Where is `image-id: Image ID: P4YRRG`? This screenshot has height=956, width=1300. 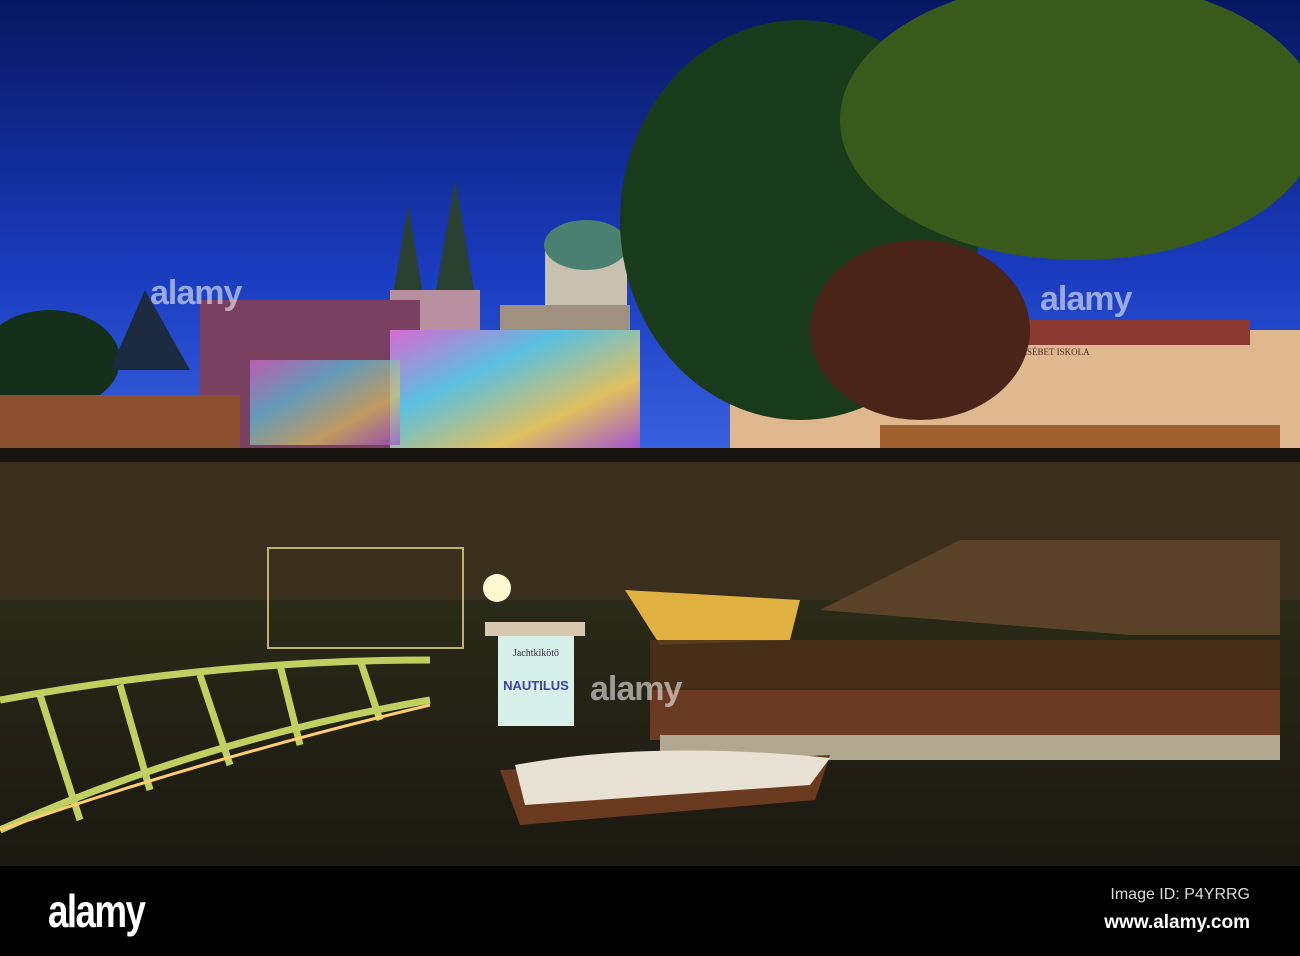
image-id: Image ID: P4YRRG is located at coordinates (1180, 894).